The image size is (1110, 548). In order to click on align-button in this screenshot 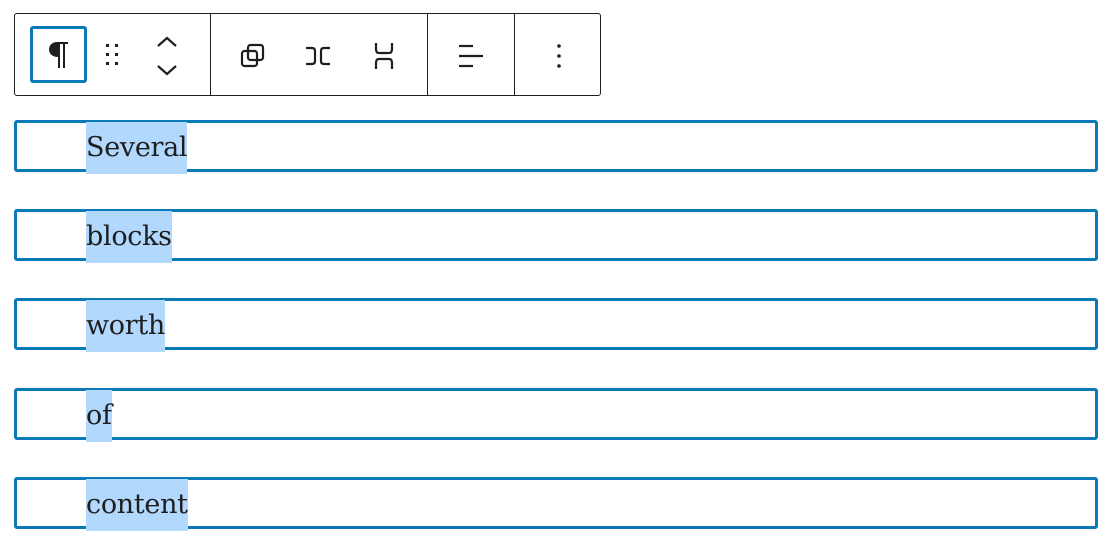, I will do `click(470, 56)`.